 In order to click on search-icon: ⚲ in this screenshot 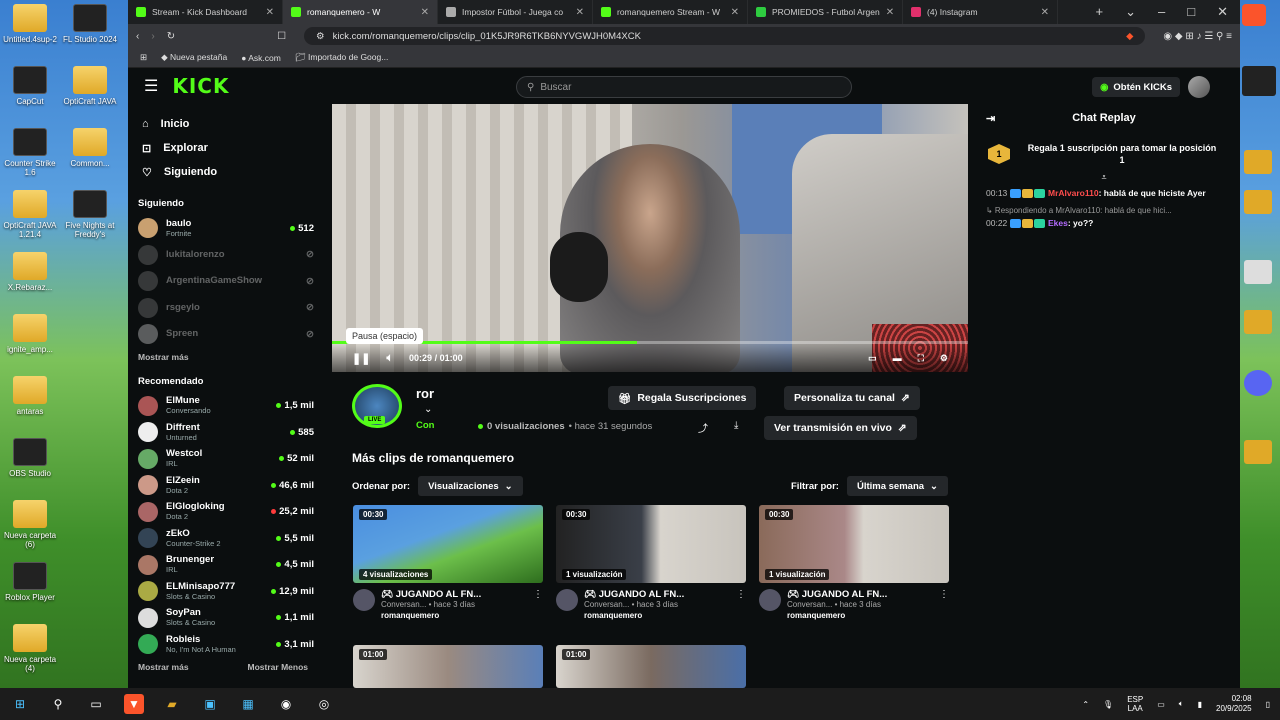, I will do `click(58, 704)`.